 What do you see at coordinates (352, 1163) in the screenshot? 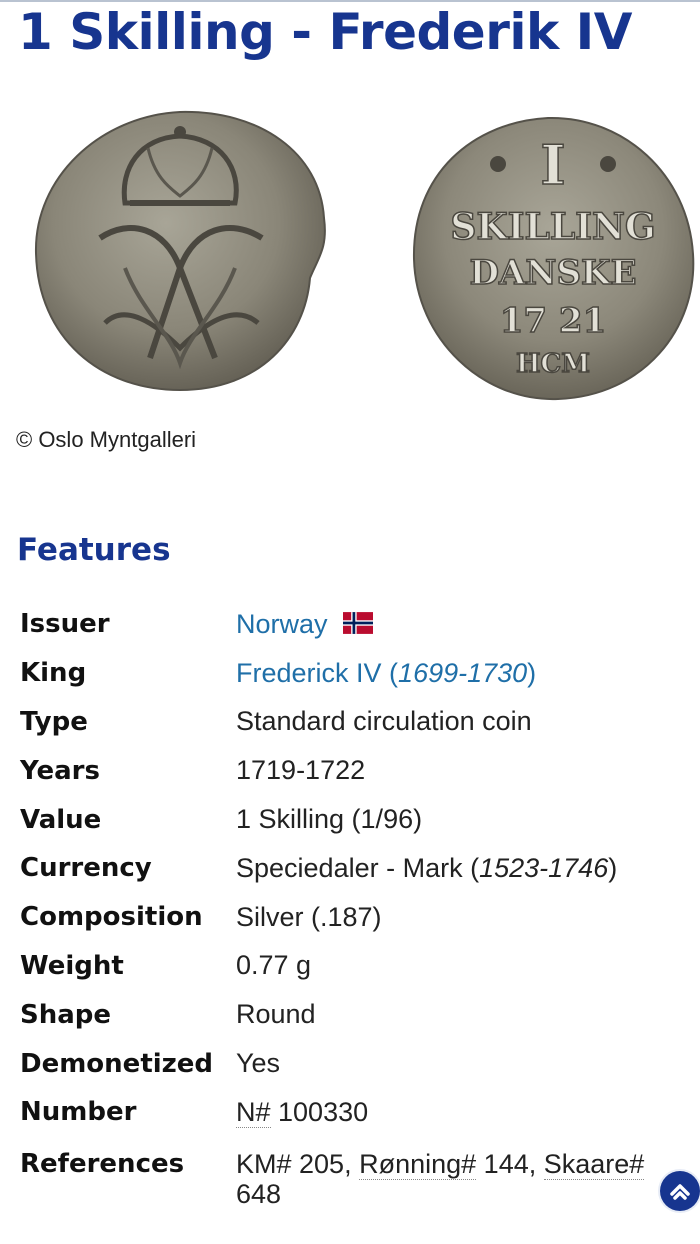
I see `ref-sep: ,` at bounding box center [352, 1163].